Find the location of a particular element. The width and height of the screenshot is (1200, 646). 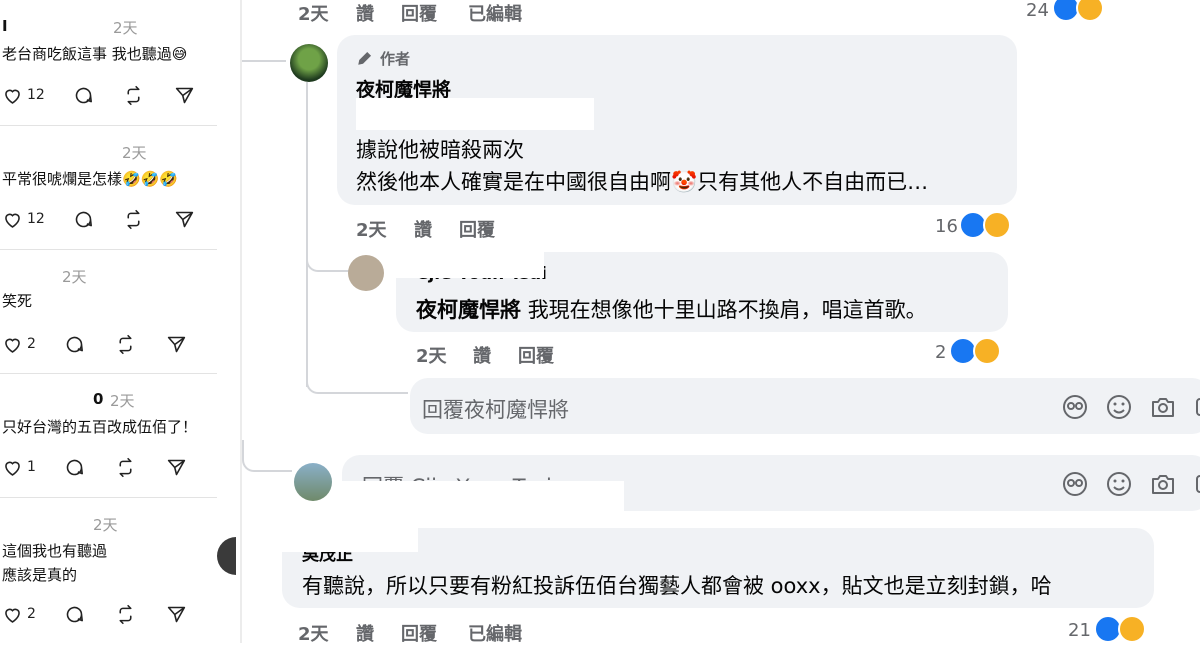

like-count: 12 is located at coordinates (36, 95).